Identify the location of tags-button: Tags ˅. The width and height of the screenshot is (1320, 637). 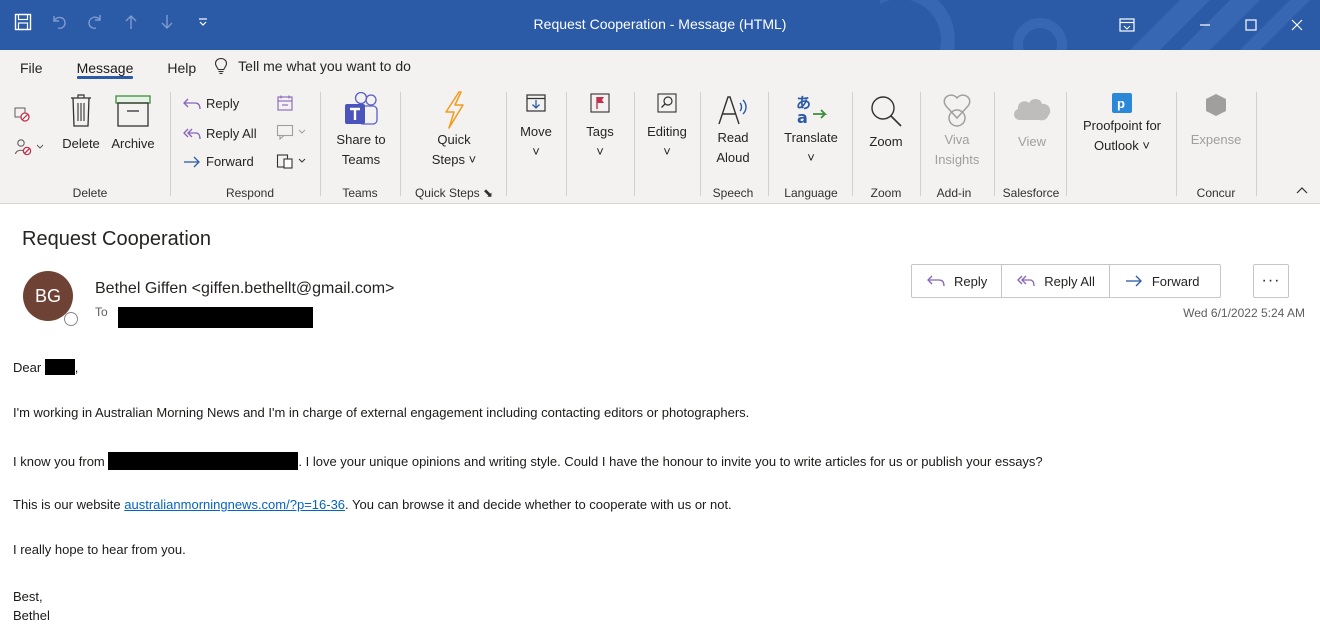
(600, 127).